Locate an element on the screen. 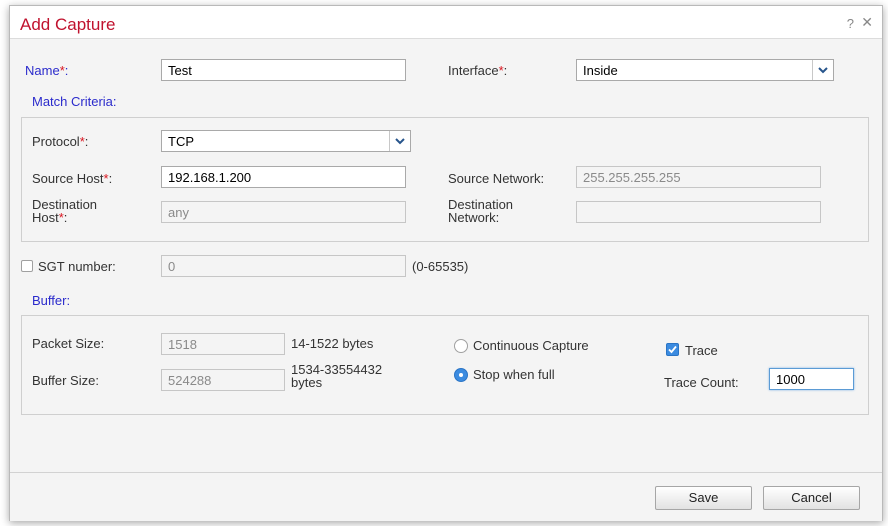 This screenshot has height=526, width=888. sgt-number-checkbox is located at coordinates (27, 266).